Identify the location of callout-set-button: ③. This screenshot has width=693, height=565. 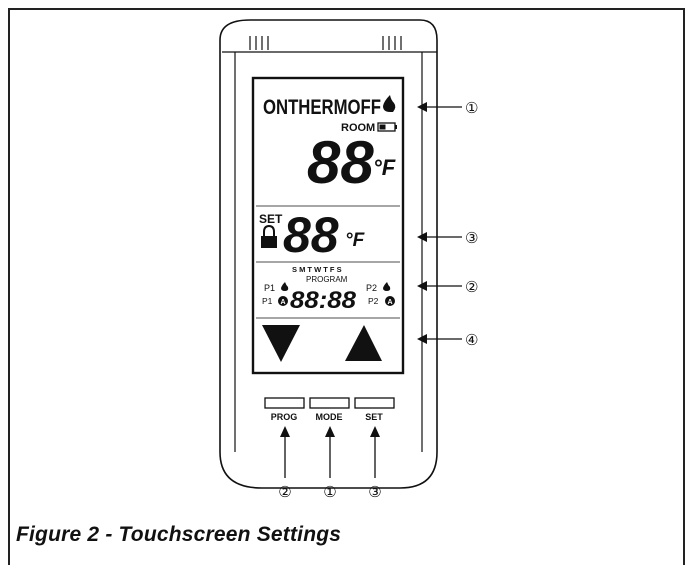
(374, 492).